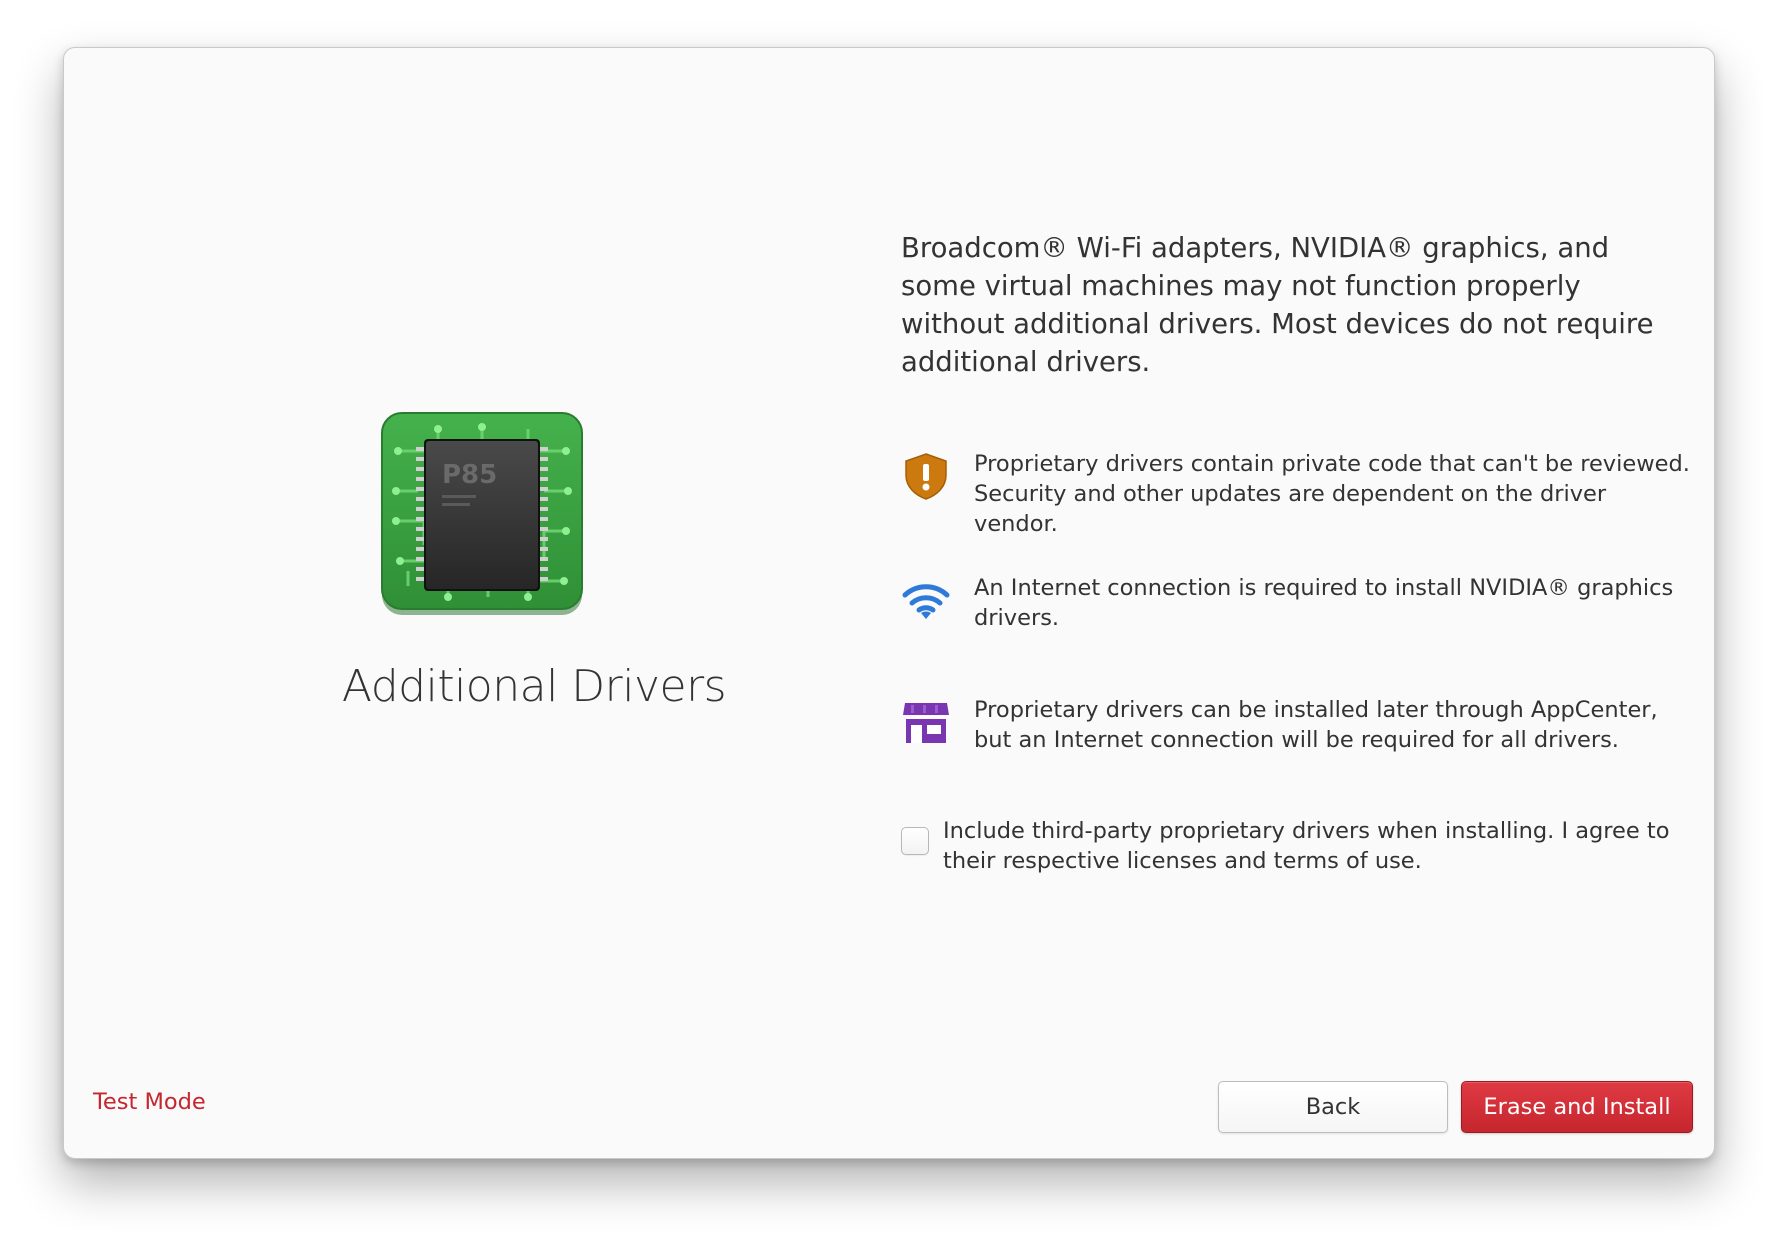  What do you see at coordinates (926, 600) in the screenshot?
I see `wifi-icon` at bounding box center [926, 600].